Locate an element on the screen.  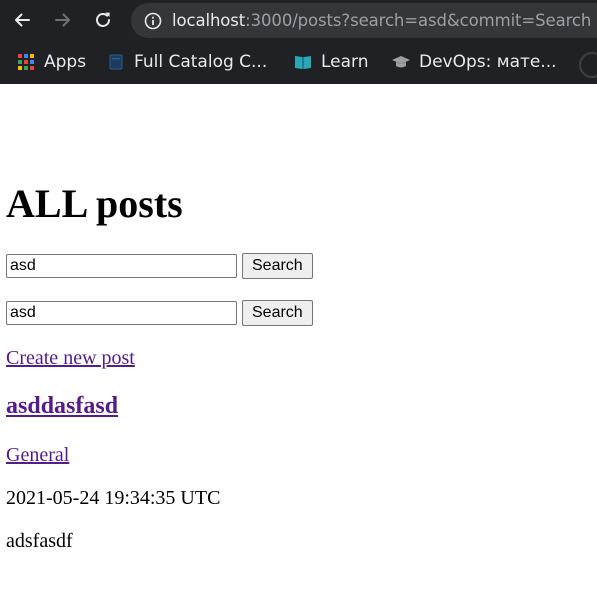
bookmark-learn: Learn is located at coordinates (331, 62).